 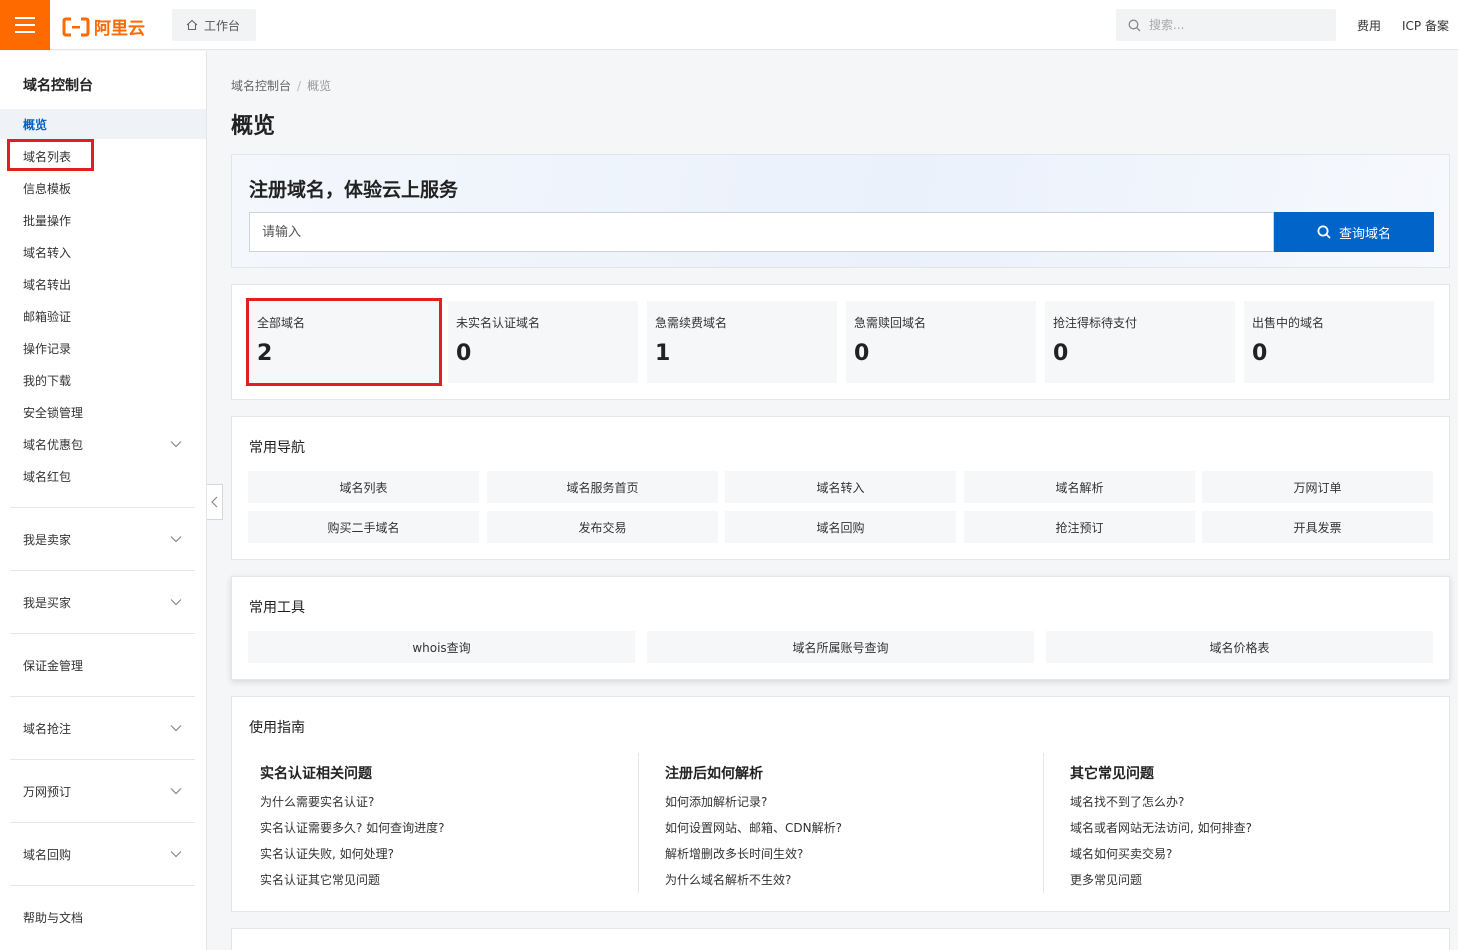 What do you see at coordinates (1161, 886) in the screenshot?
I see `guide-link: 更多常见问题` at bounding box center [1161, 886].